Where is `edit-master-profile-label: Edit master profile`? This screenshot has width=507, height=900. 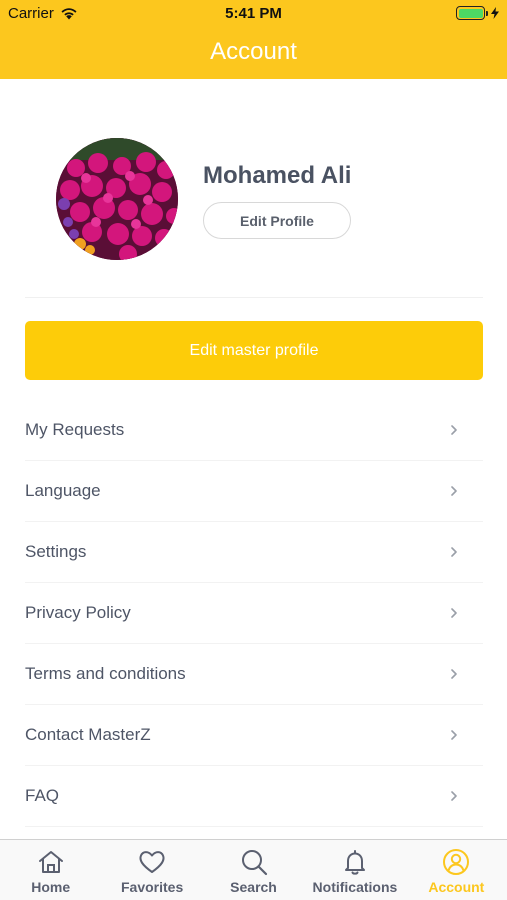 edit-master-profile-label: Edit master profile is located at coordinates (254, 350).